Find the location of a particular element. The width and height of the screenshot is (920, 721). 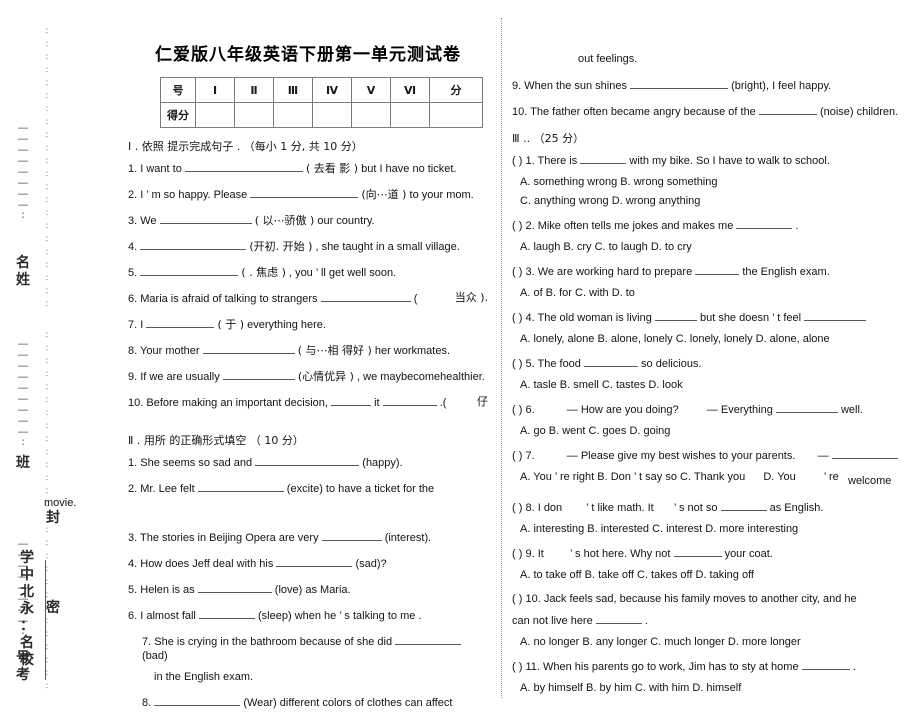

q8-blank is located at coordinates (248, 348).